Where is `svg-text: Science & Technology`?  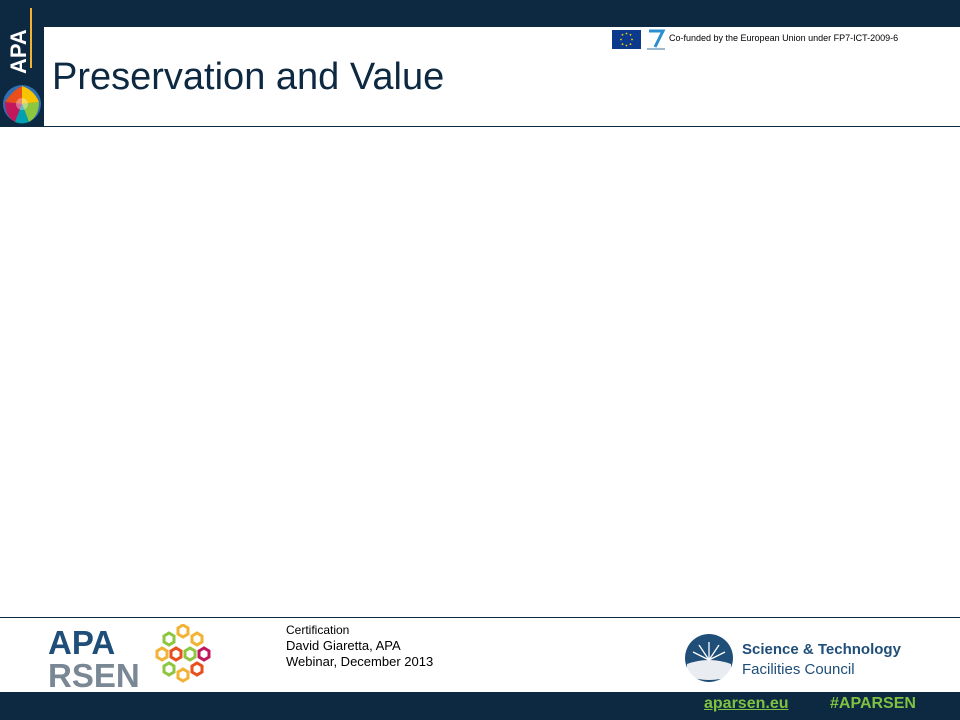
svg-text: Science & Technology is located at coordinates (822, 649).